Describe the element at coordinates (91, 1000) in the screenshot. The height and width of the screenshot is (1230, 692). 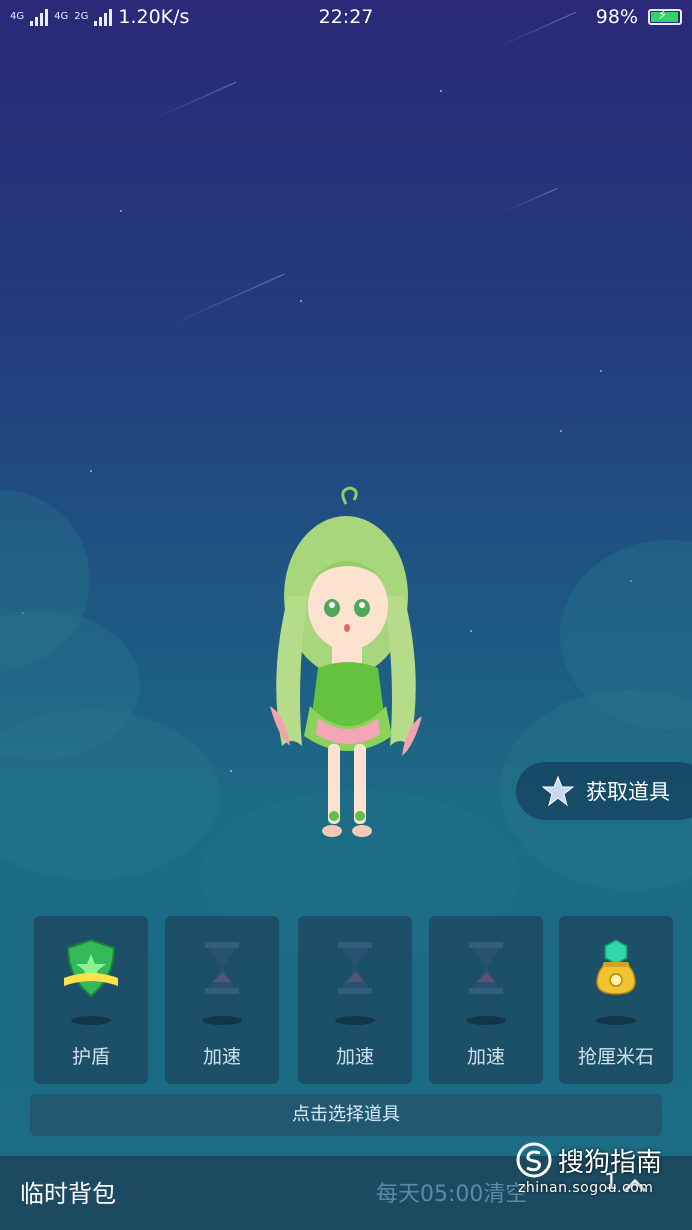
I see `item-slot-shield: 护盾` at that location.